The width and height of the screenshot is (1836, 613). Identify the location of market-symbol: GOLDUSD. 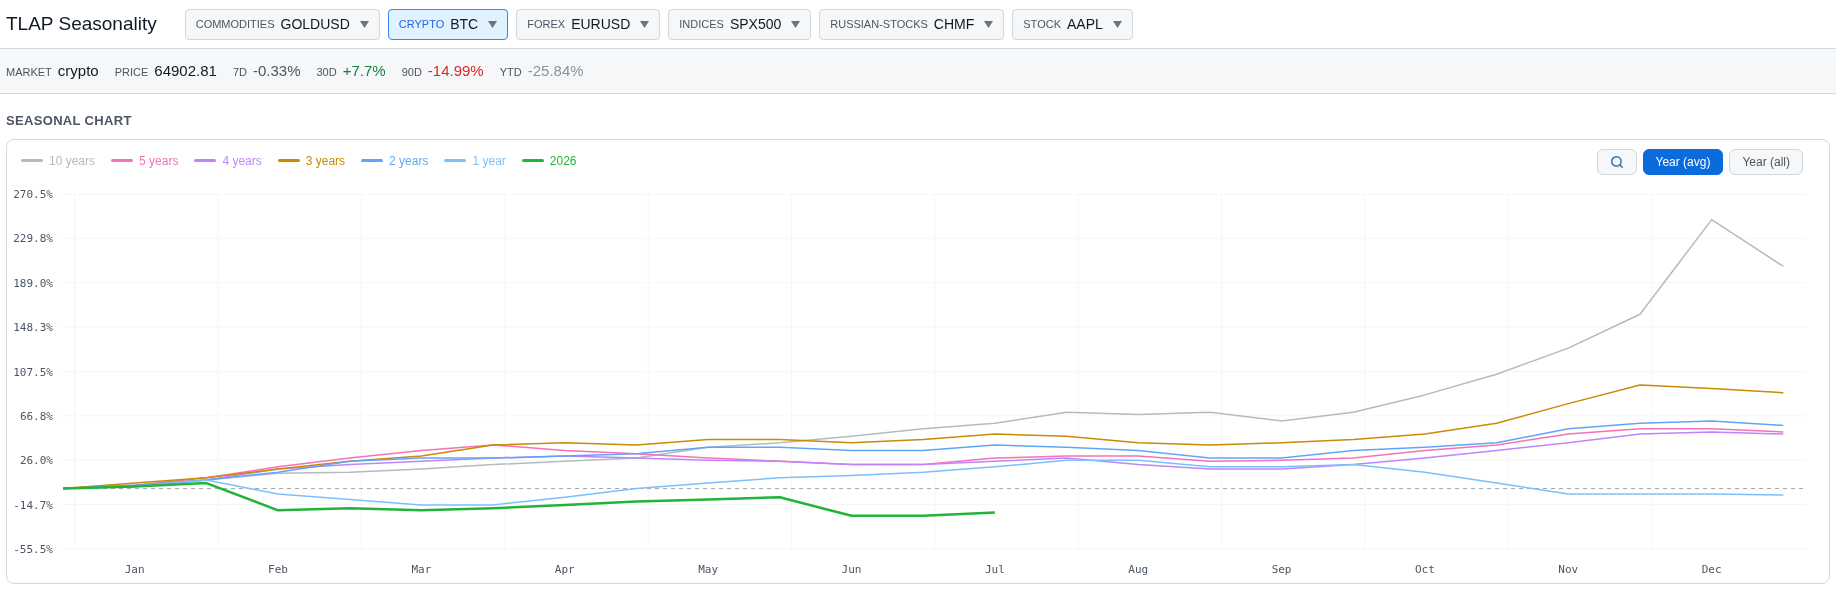
(315, 24).